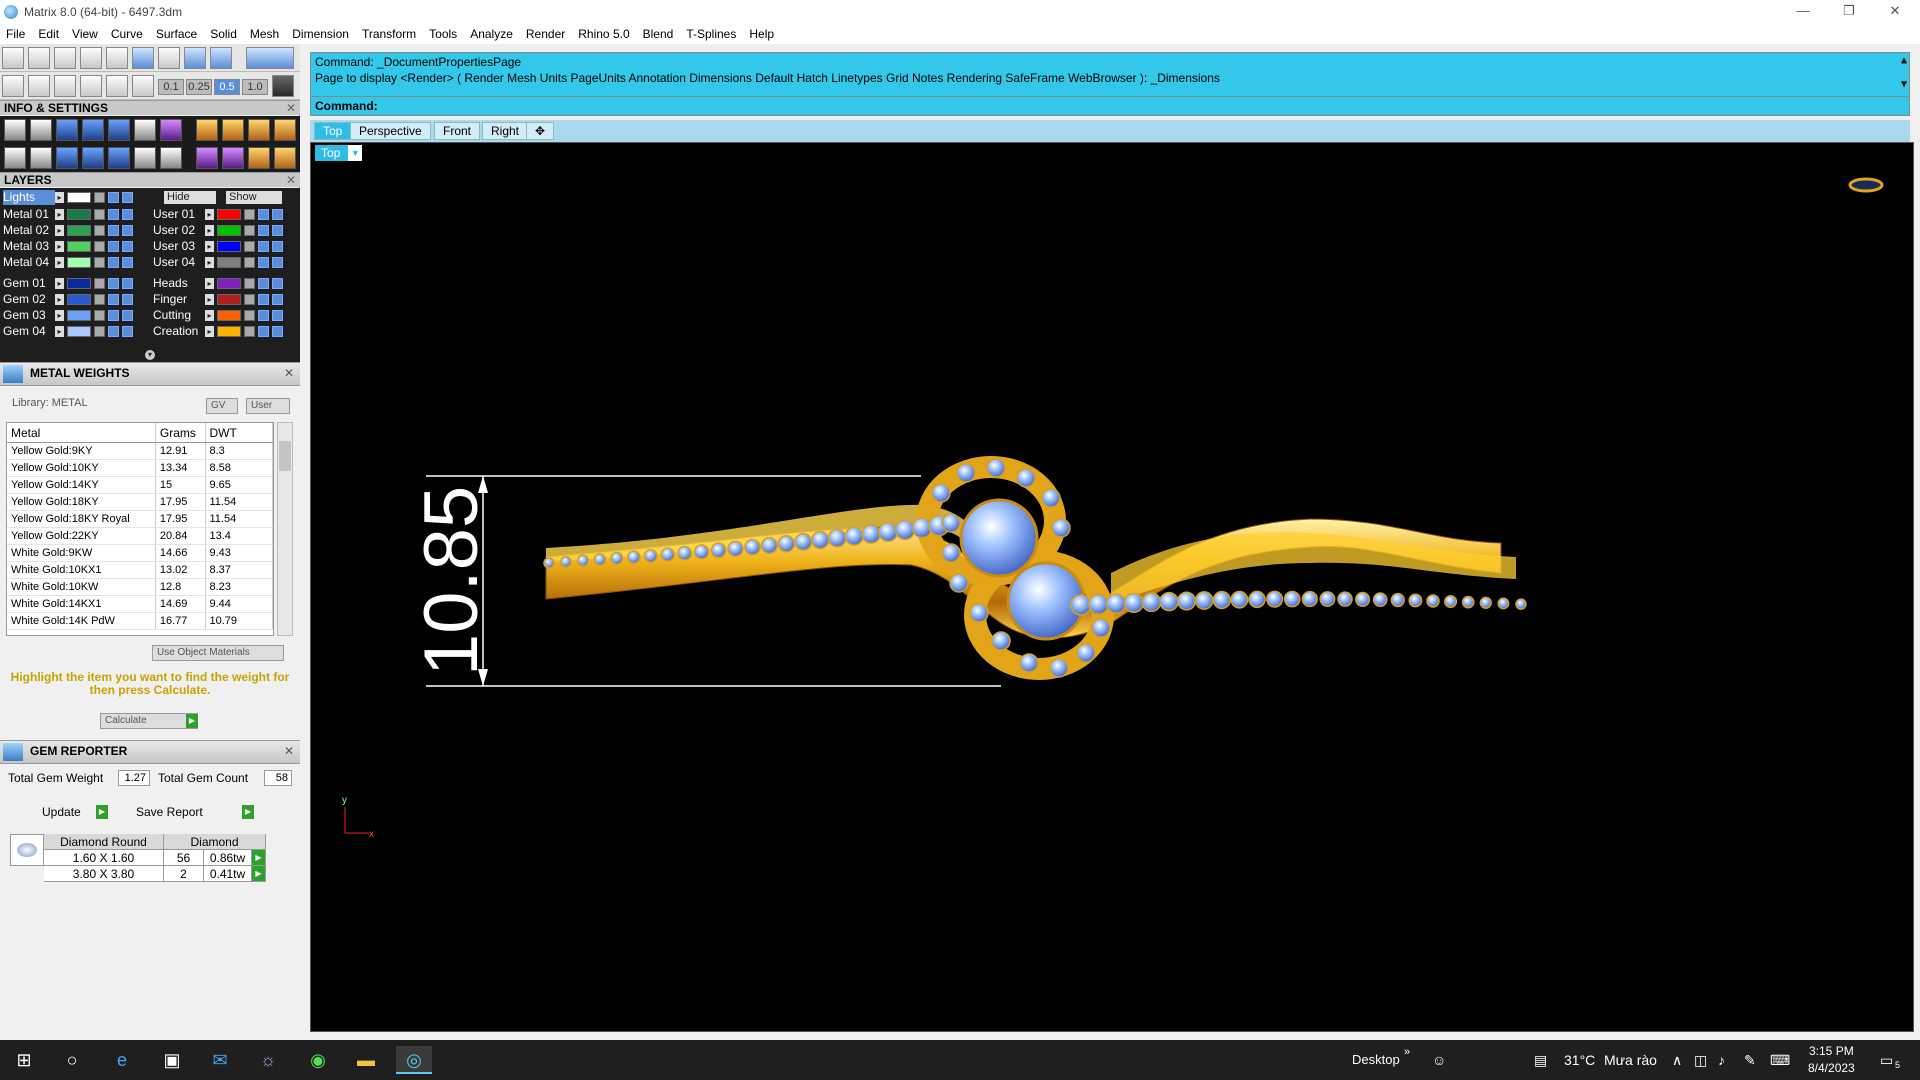 The height and width of the screenshot is (1080, 1920). Describe the element at coordinates (259, 130) in the screenshot. I see `gallery-icon` at that location.